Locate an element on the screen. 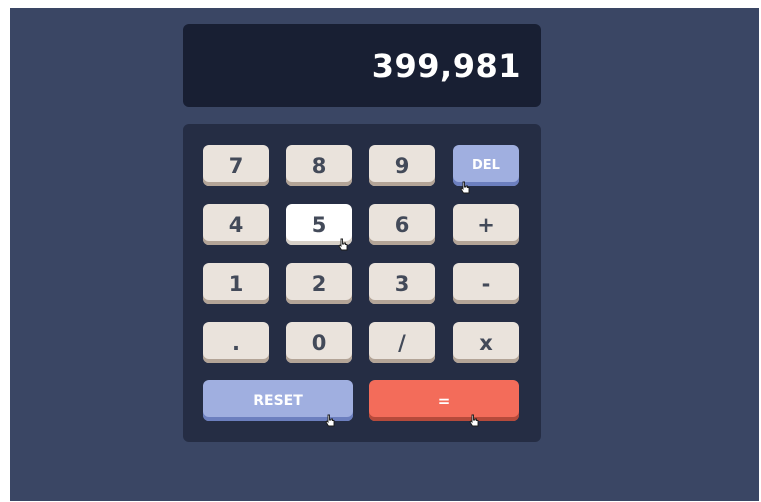 The height and width of the screenshot is (502, 761). key-0: 0 is located at coordinates (319, 342).